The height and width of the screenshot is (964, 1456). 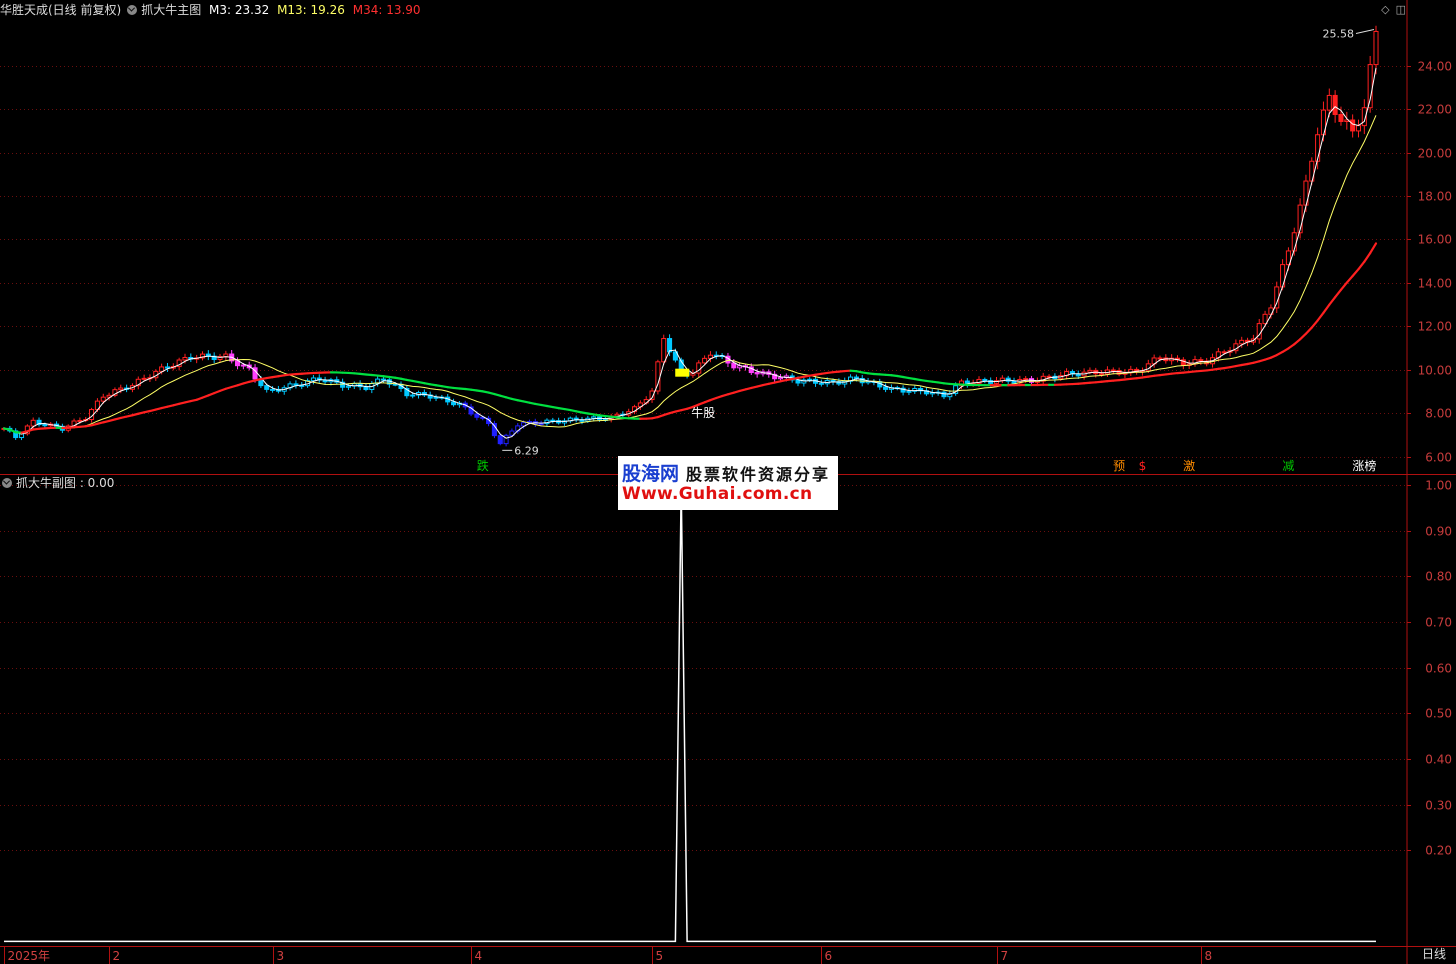 I want to click on y-tick-label: 8.00, so click(x=1438, y=414).